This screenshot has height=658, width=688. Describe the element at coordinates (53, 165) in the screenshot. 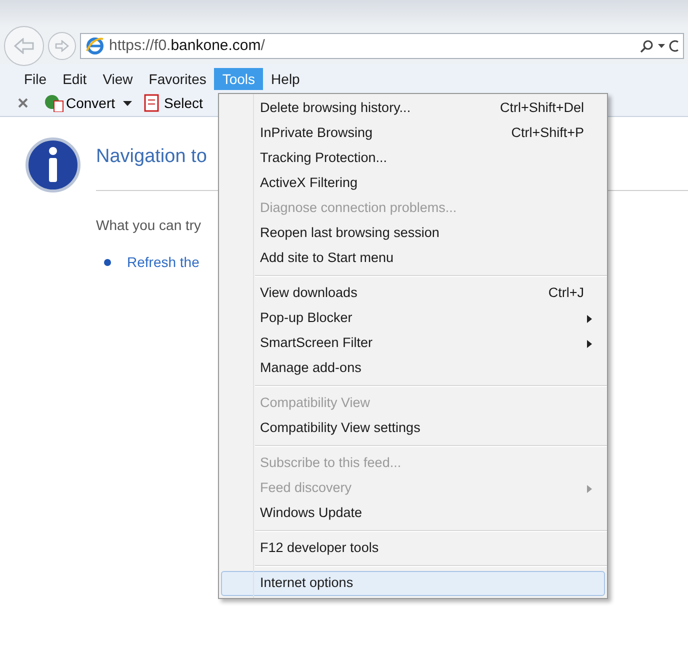

I see `info-icon` at that location.